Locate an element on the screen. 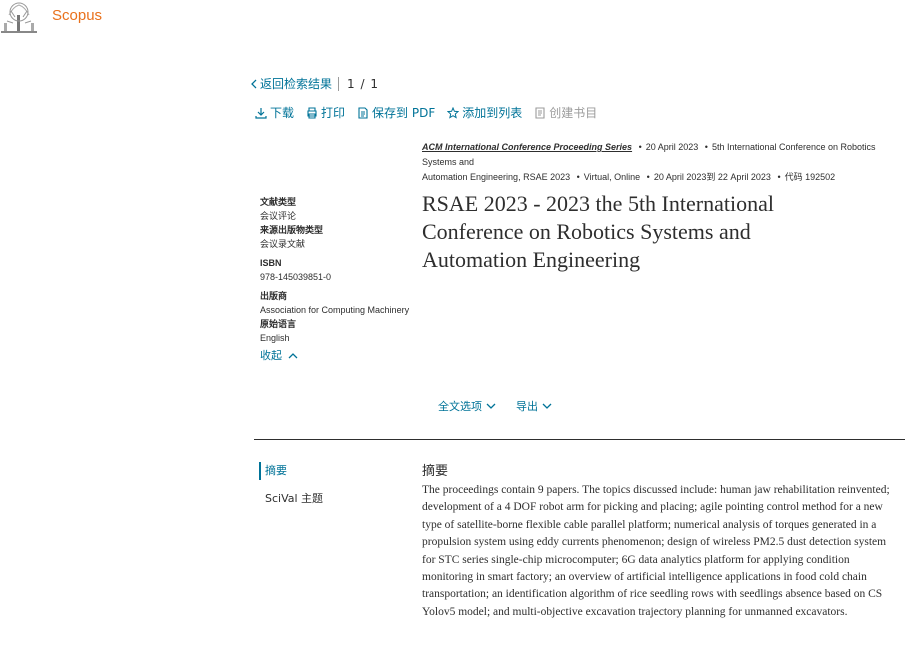 The width and height of the screenshot is (907, 647). download-label: 下载 is located at coordinates (282, 113).